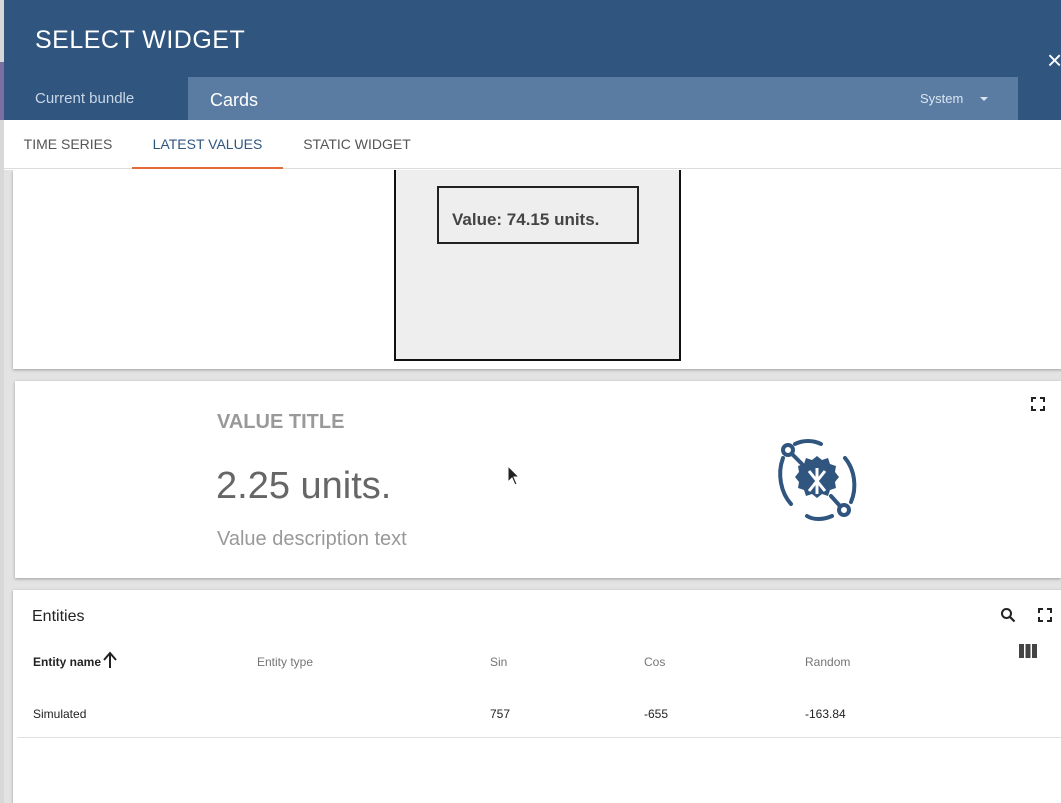  What do you see at coordinates (1008, 615) in the screenshot?
I see `search-icon` at bounding box center [1008, 615].